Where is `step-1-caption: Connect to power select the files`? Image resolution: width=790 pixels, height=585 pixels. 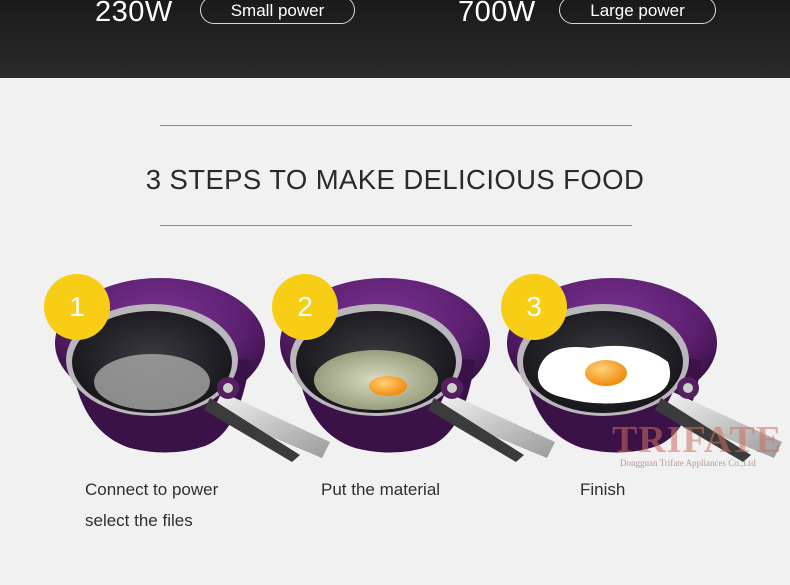
step-1-caption: Connect to power select the files is located at coordinates (151, 505).